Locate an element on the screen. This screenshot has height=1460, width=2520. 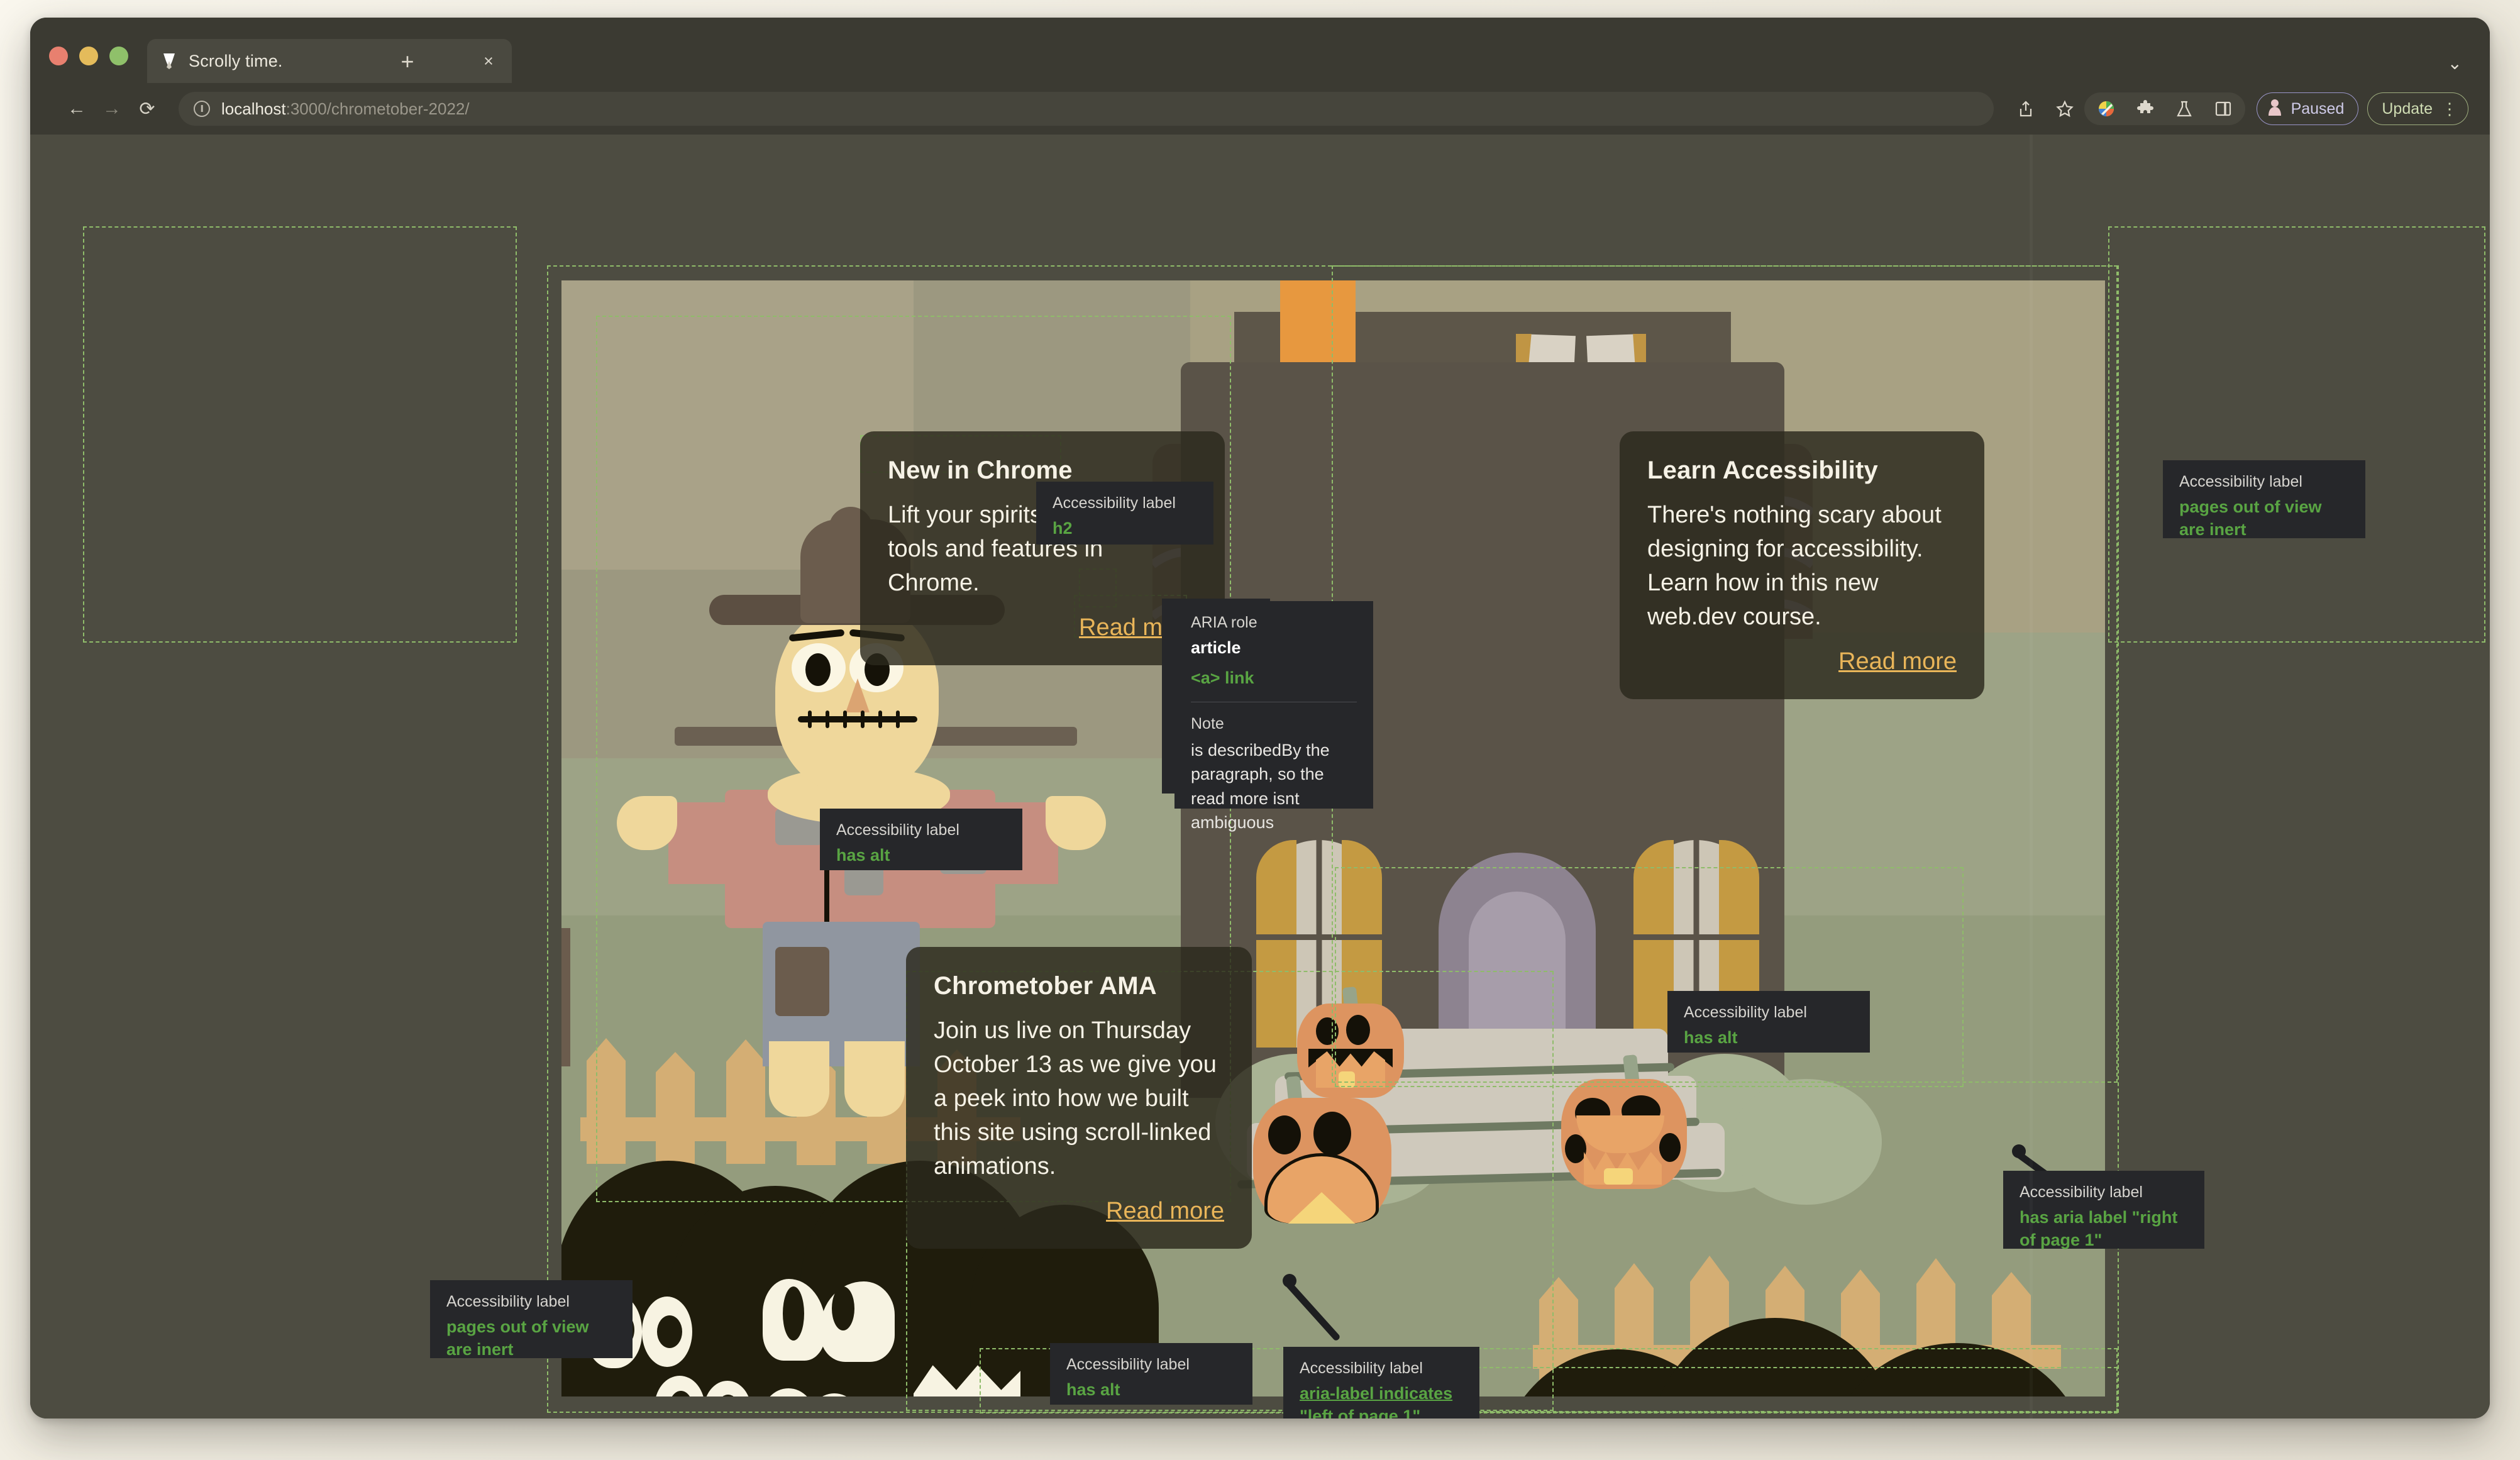
extensions-group is located at coordinates (2164, 108).